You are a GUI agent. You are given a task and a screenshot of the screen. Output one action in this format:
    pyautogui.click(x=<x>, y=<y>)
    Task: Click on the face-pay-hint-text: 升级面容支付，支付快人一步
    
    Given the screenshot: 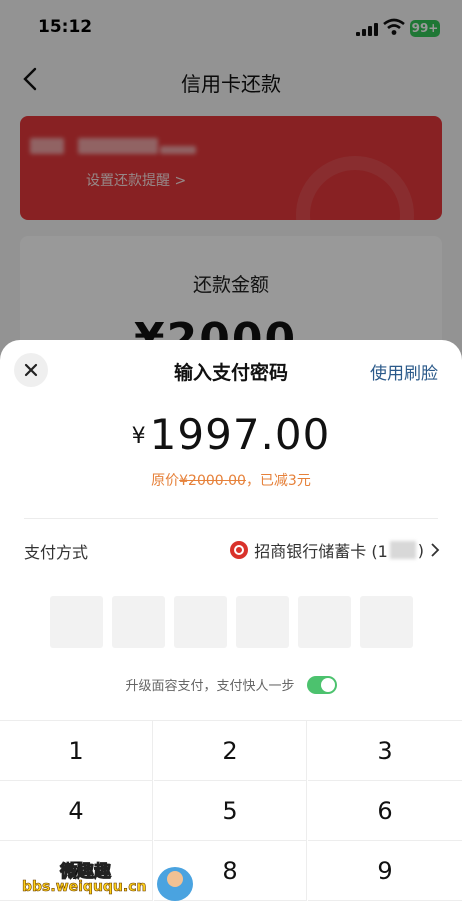 What is the action you would take?
    pyautogui.click(x=210, y=686)
    